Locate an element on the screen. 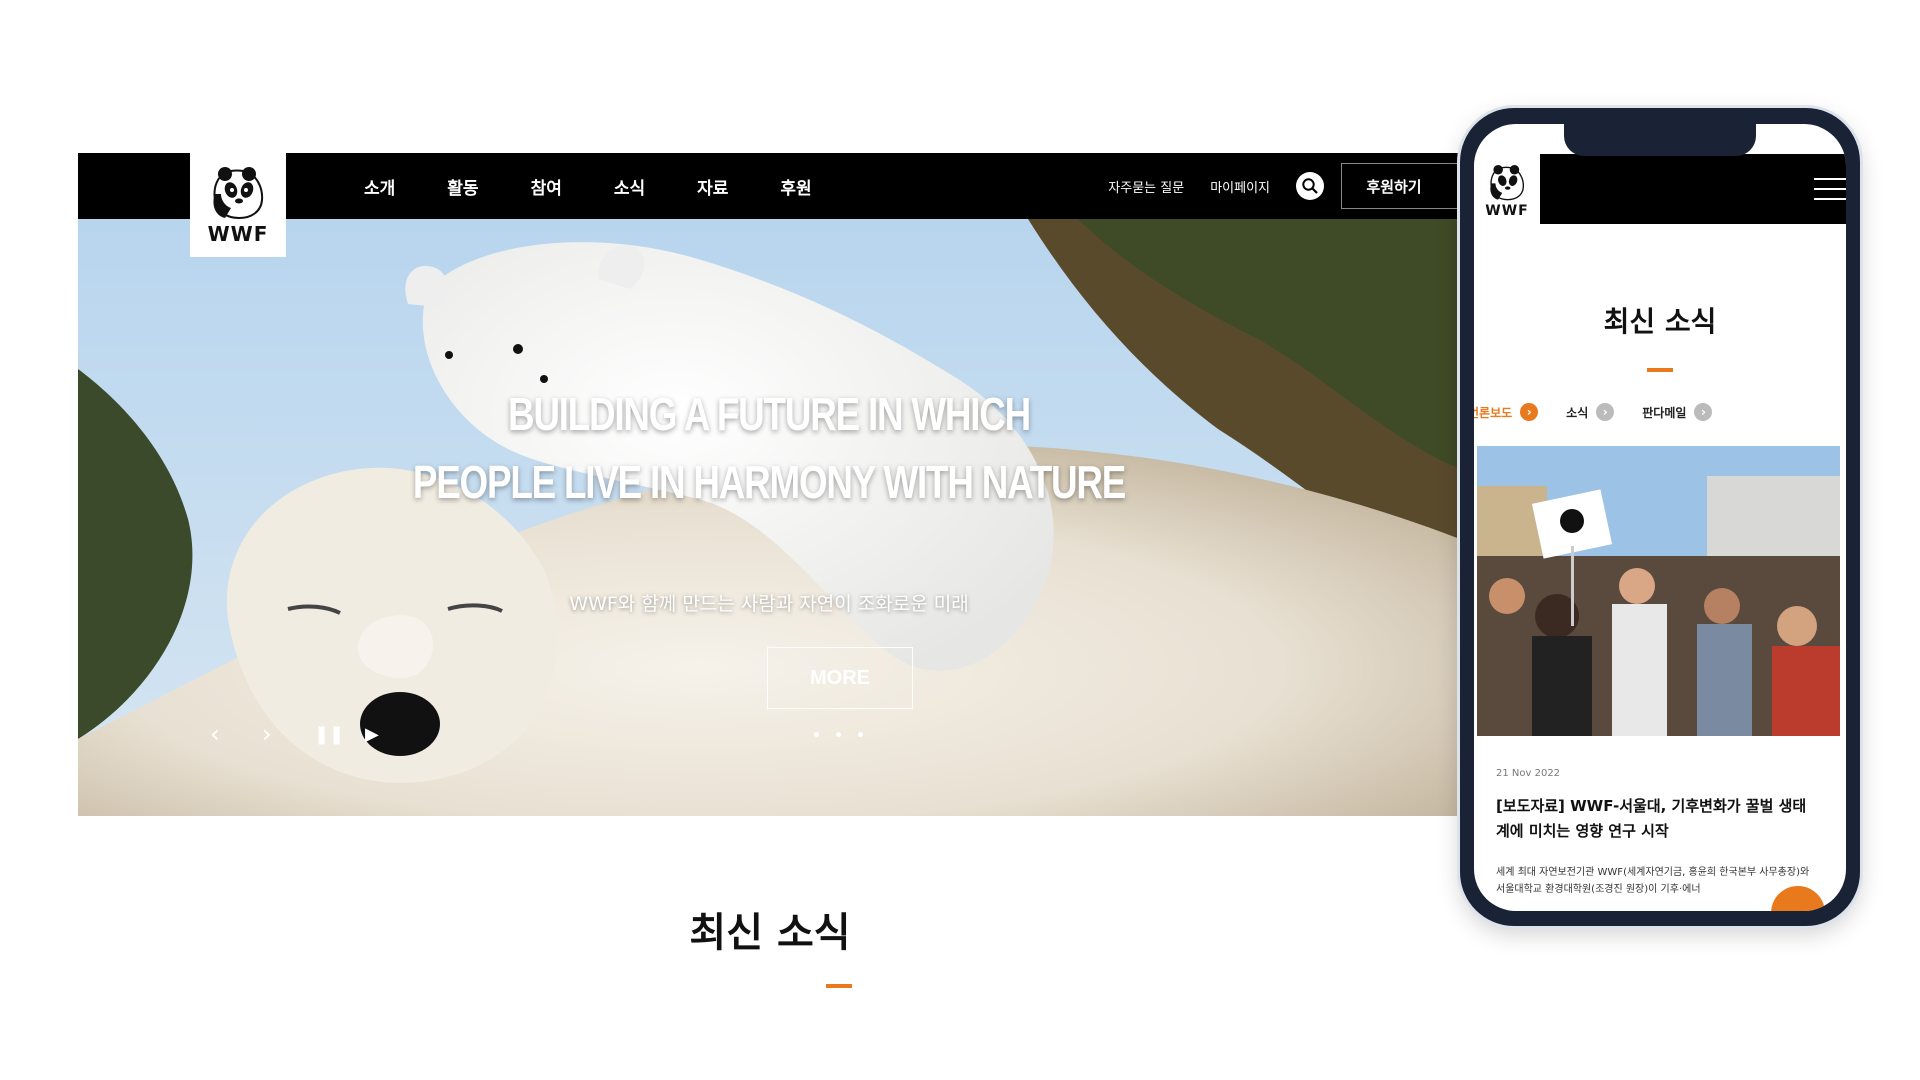 Image resolution: width=1920 pixels, height=1080 pixels. search-icon is located at coordinates (1310, 186).